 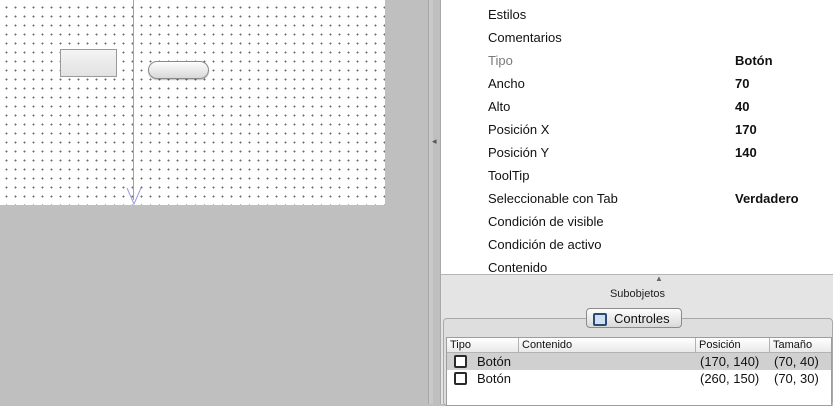 What do you see at coordinates (499, 106) in the screenshot?
I see `property-label: Alto` at bounding box center [499, 106].